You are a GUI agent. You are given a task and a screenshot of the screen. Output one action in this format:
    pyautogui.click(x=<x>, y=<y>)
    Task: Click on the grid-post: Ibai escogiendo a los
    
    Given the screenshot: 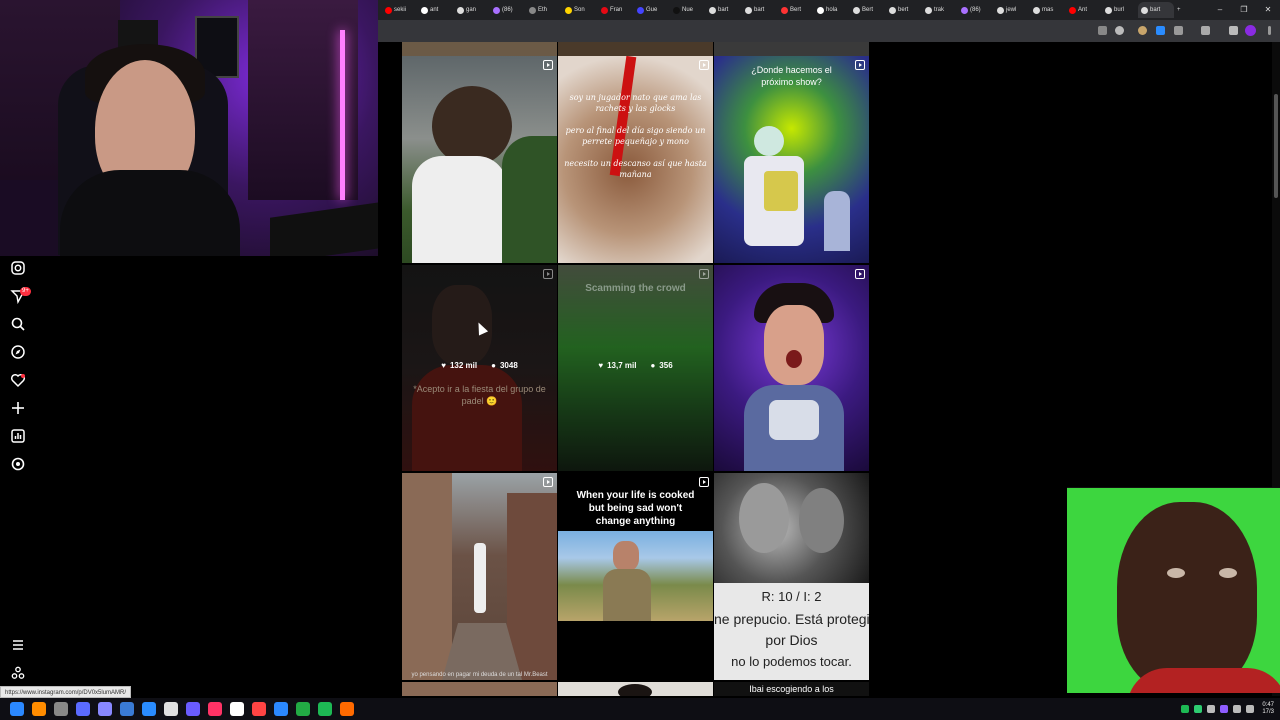 What is the action you would take?
    pyautogui.click(x=791, y=689)
    